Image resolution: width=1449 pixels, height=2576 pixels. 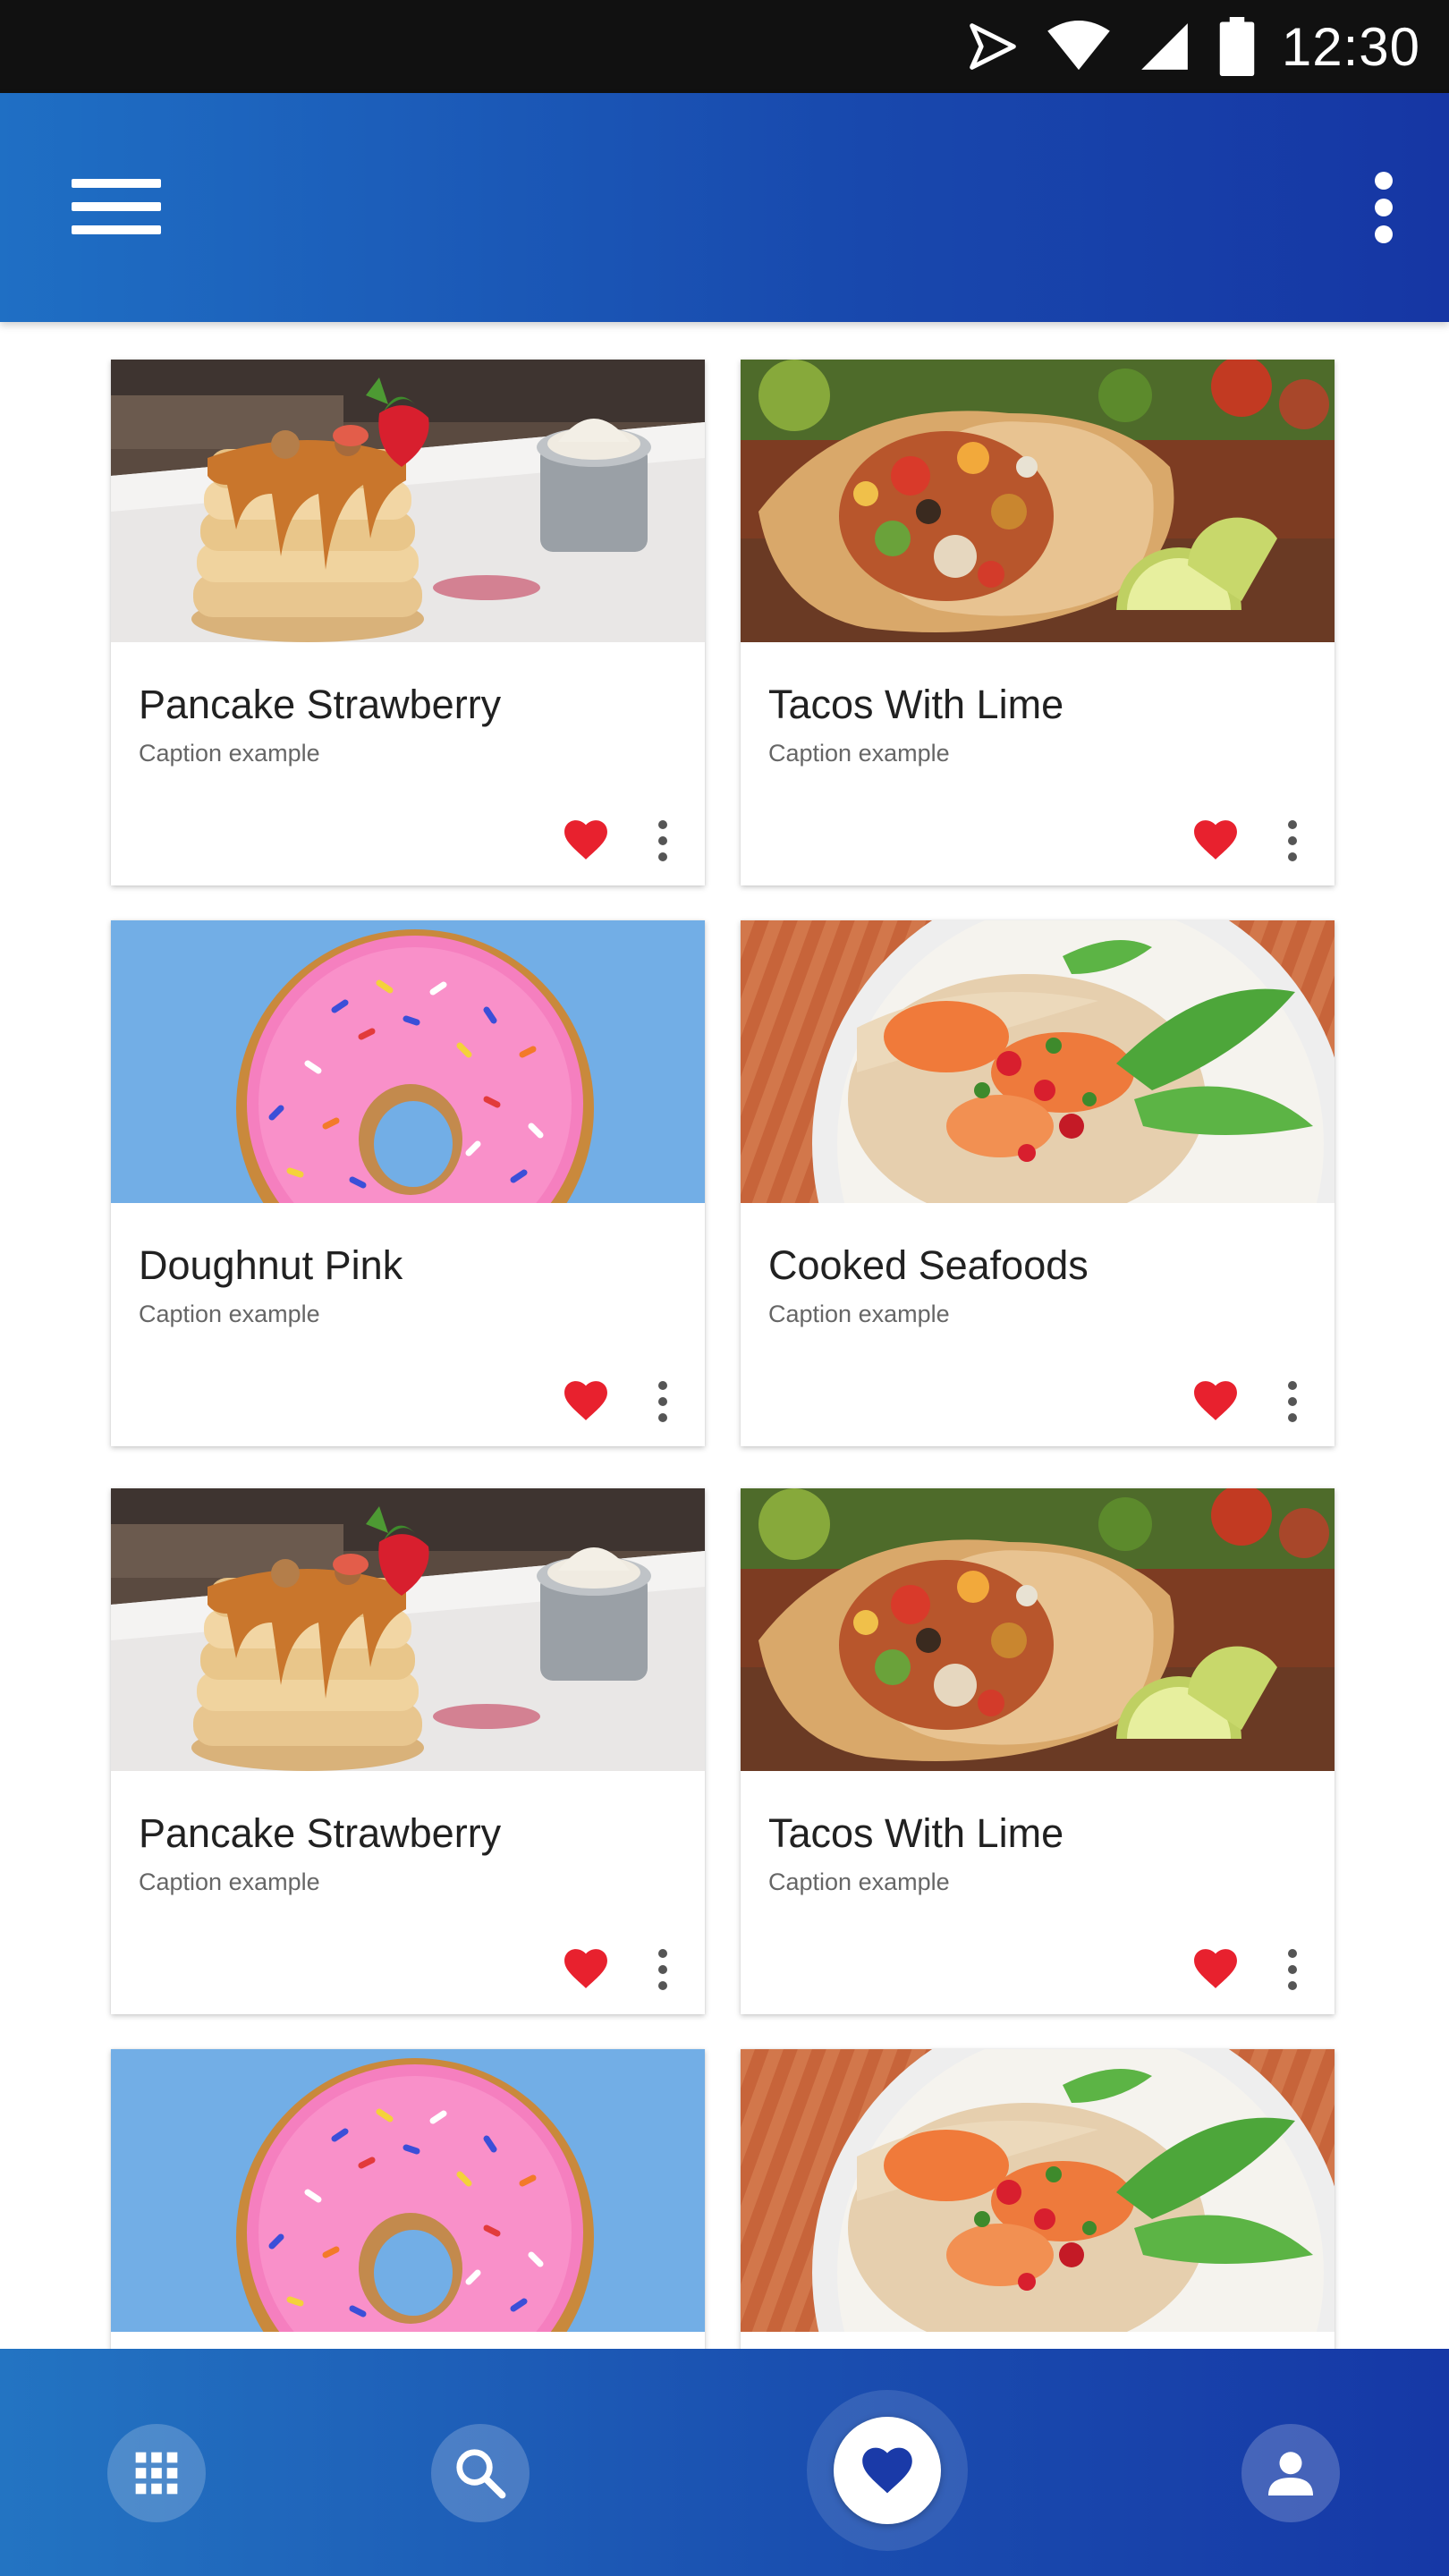 I want to click on card-title: Doughnut Pink, so click(x=271, y=1265).